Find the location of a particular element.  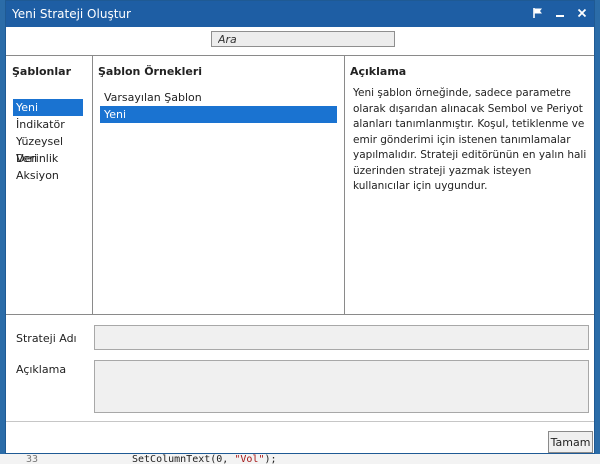

template-examples-list: Varsayılan Şablon Yeni is located at coordinates (218, 106).